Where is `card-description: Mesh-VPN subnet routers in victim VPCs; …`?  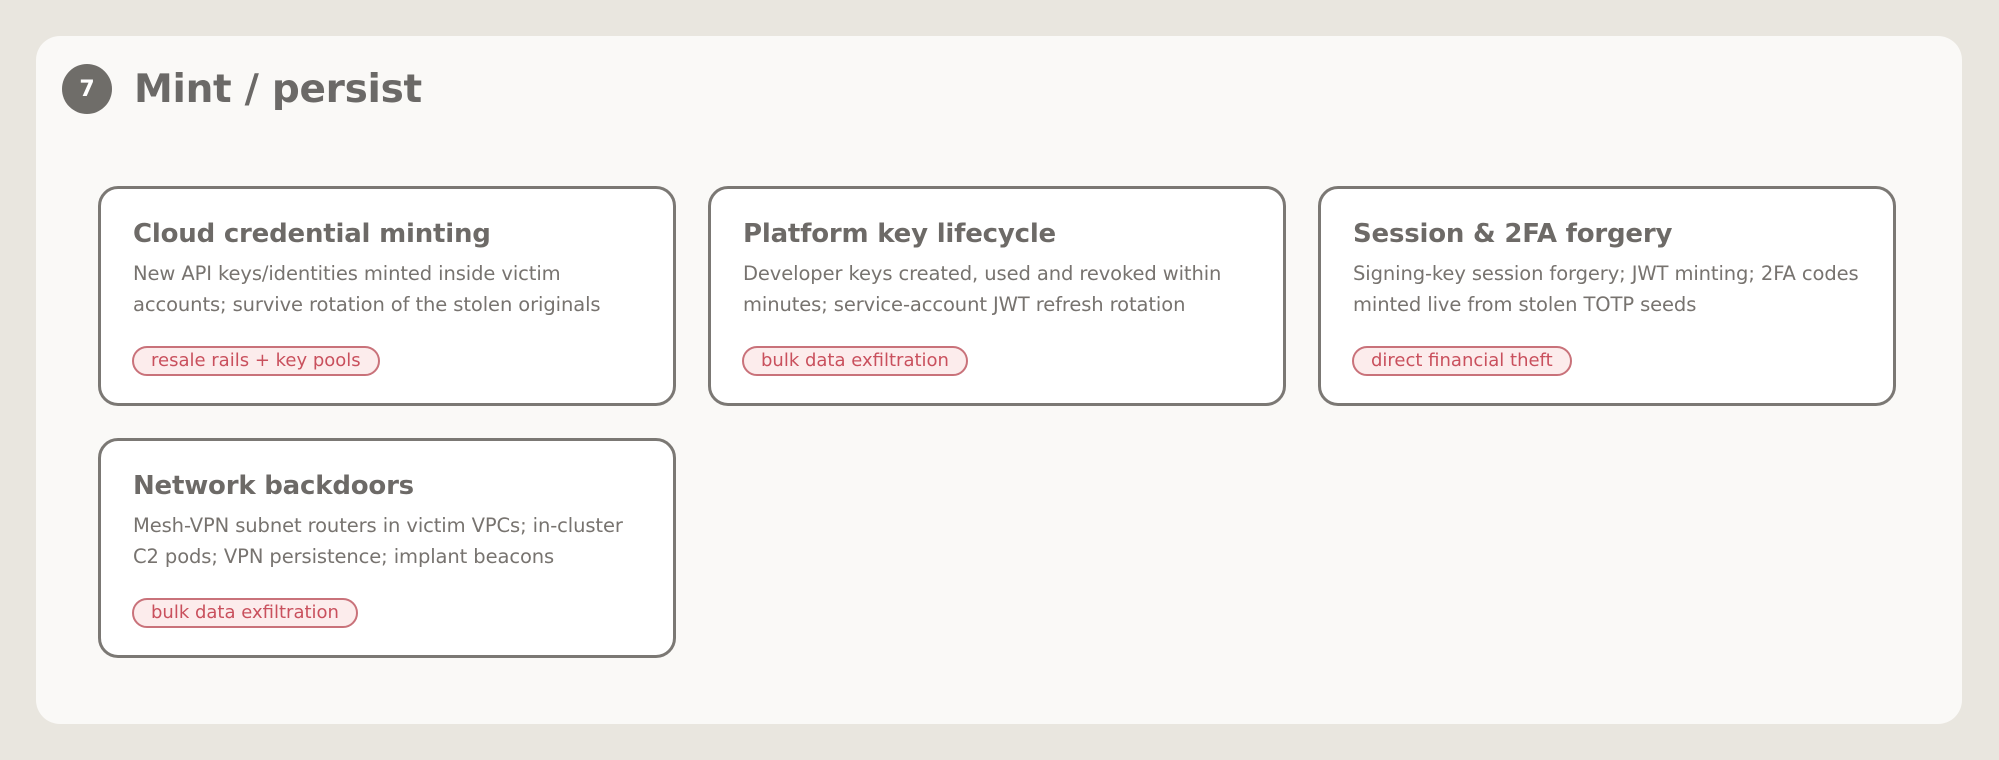
card-description: Mesh-VPN subnet routers in victim VPCs; … is located at coordinates (378, 541).